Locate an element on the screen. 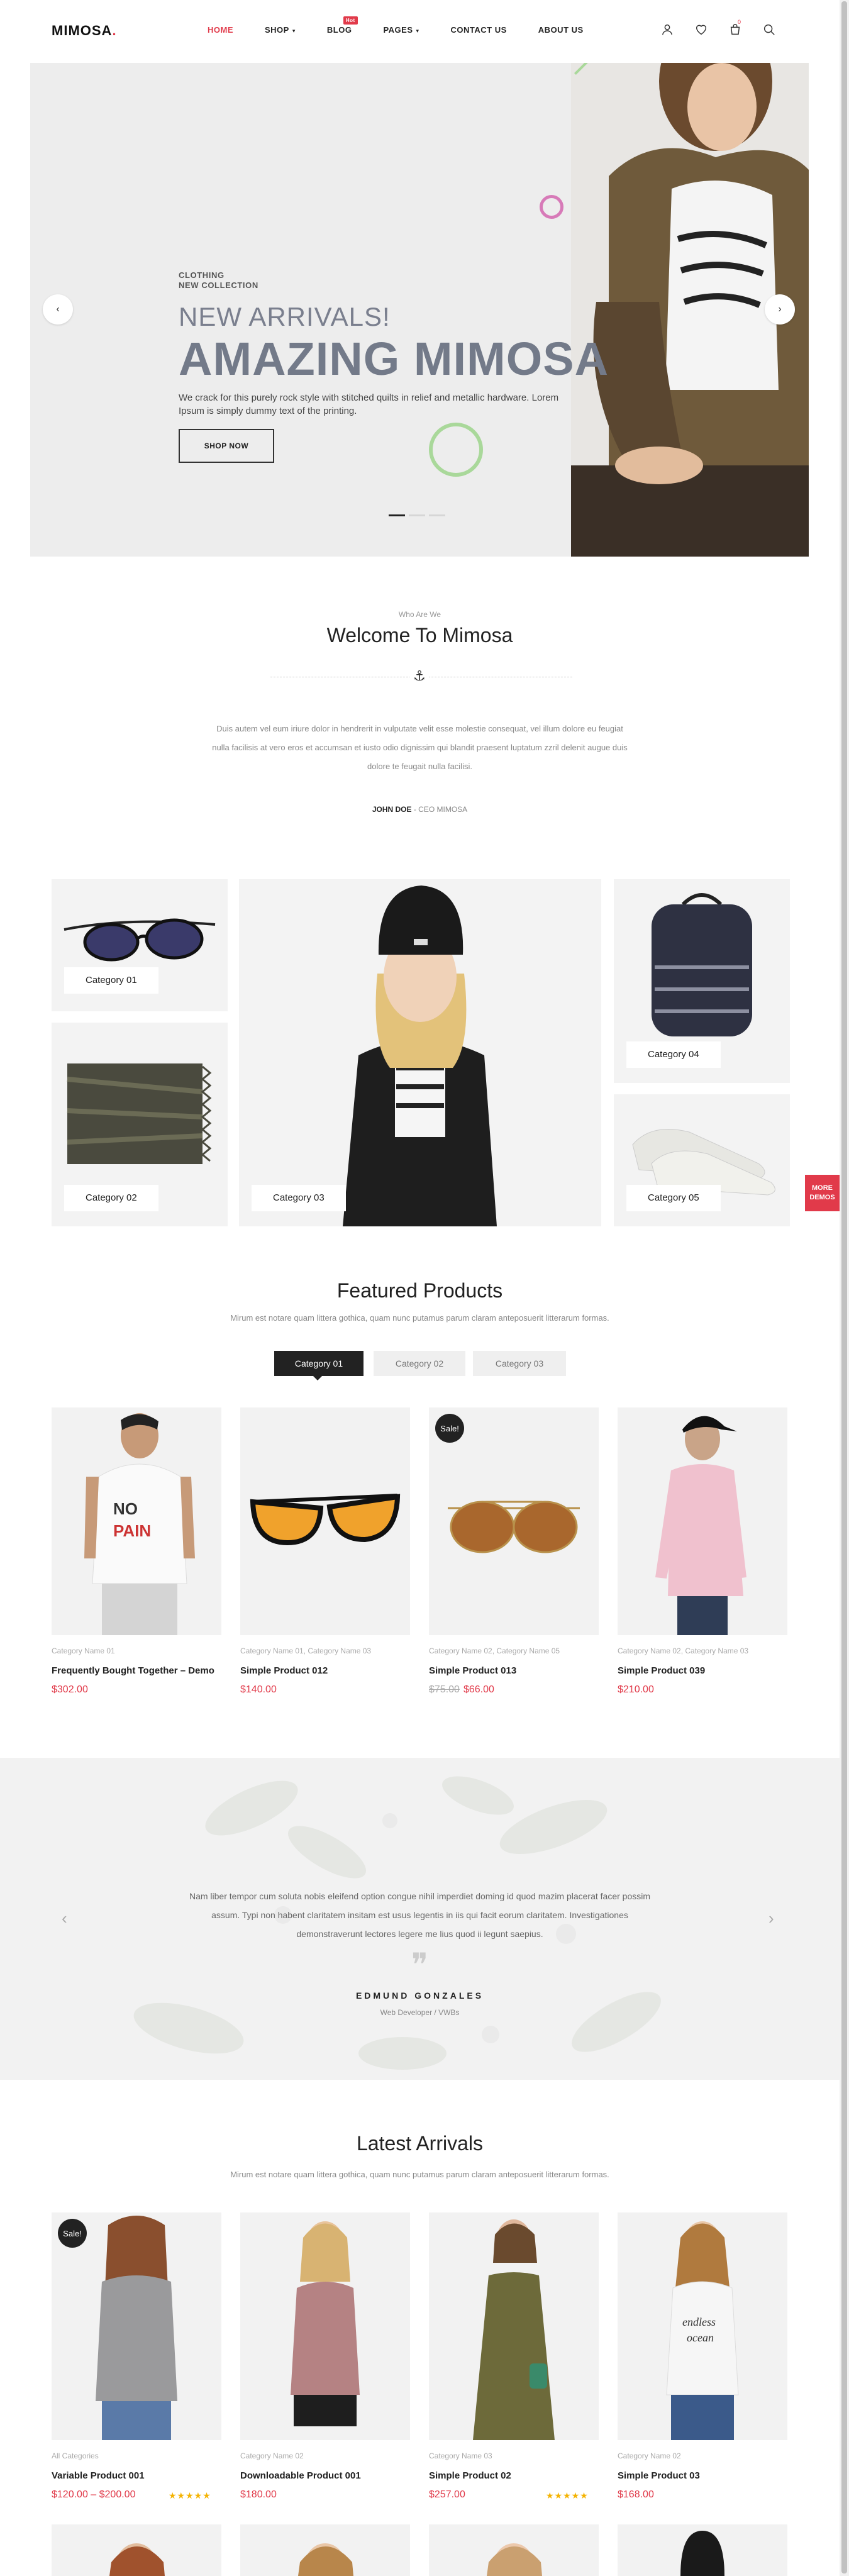  product-categories: Category Name 01, Category Name 03 is located at coordinates (305, 1650).